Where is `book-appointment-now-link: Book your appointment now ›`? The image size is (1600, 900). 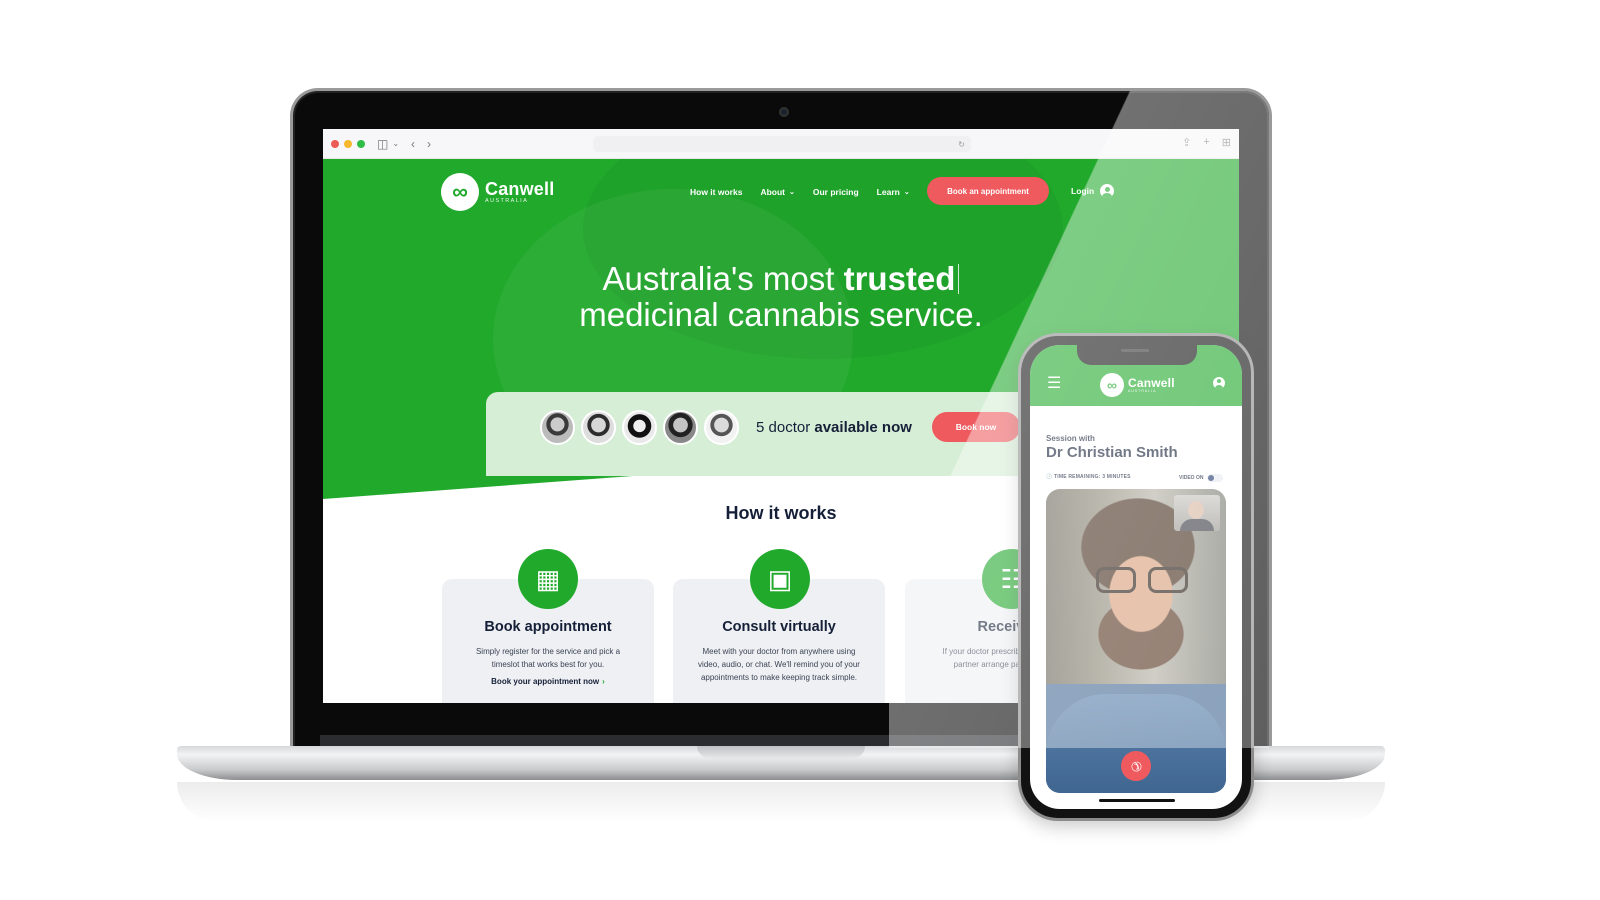 book-appointment-now-link: Book your appointment now › is located at coordinates (548, 681).